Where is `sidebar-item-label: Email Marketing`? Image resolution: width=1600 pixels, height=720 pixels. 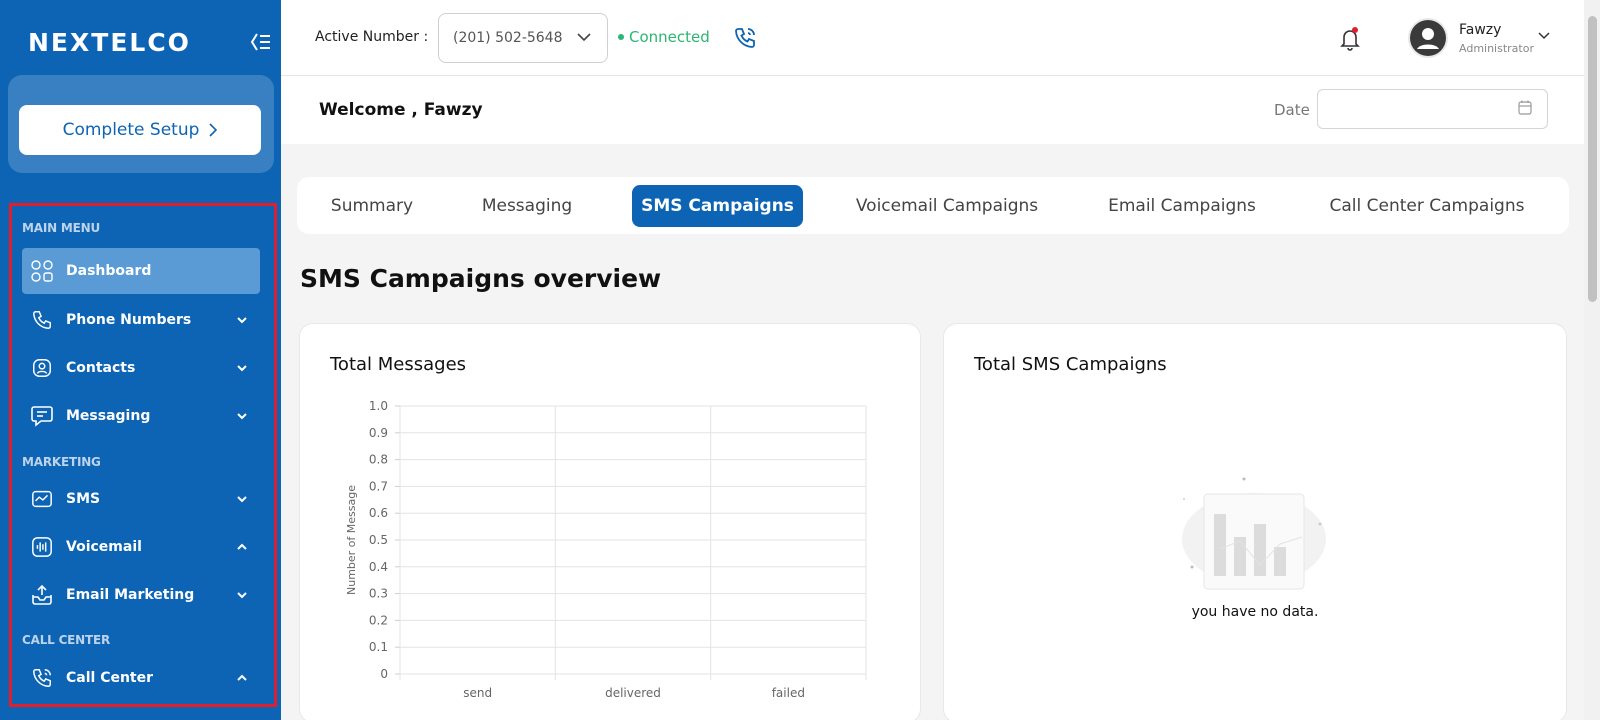
sidebar-item-label: Email Marketing is located at coordinates (130, 595).